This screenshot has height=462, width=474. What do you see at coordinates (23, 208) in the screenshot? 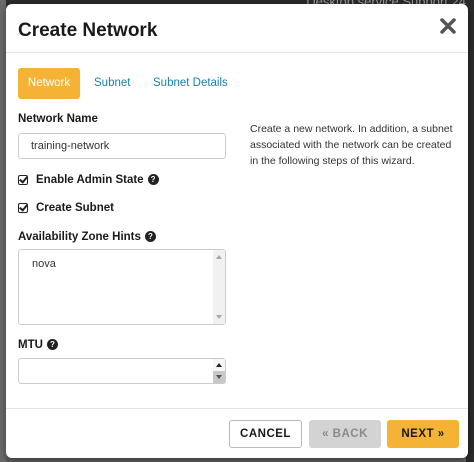
I see `create-subnet-checkbox` at bounding box center [23, 208].